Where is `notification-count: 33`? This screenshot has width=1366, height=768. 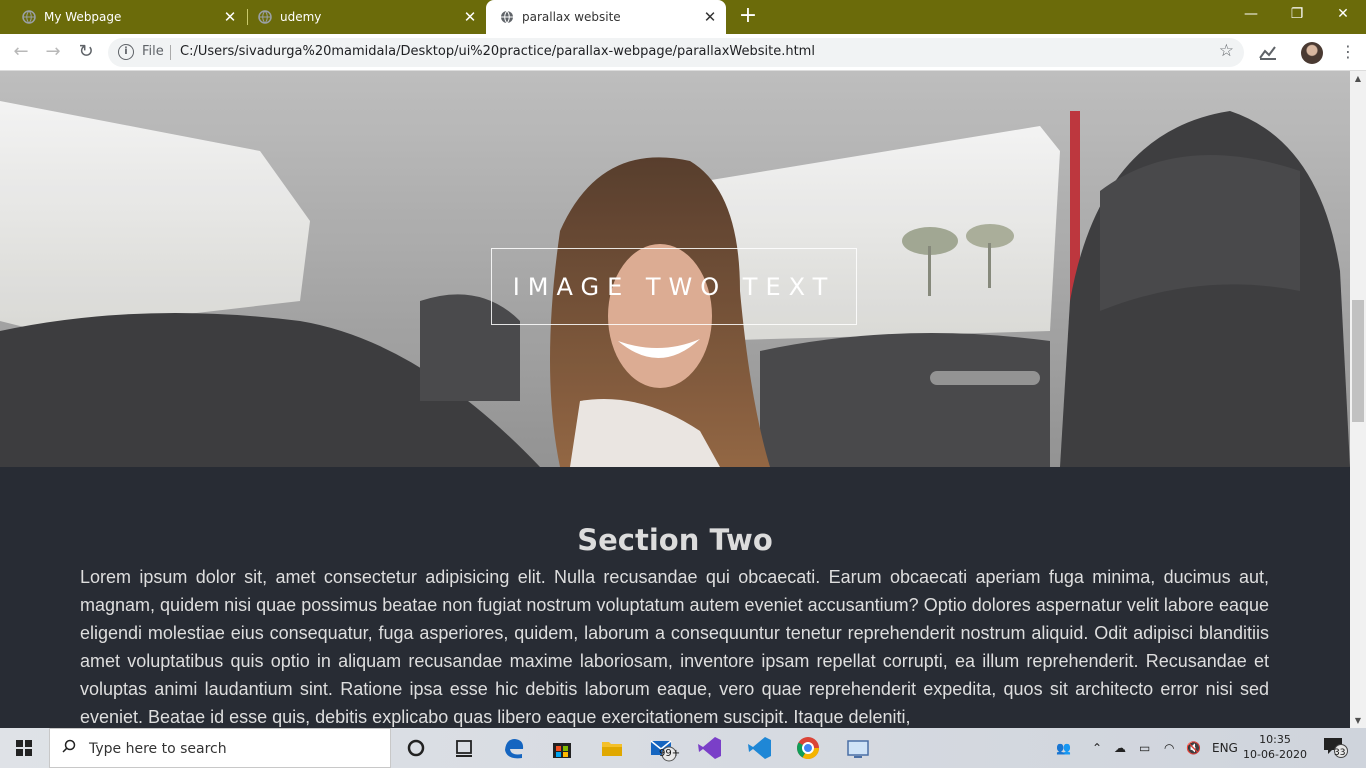
notification-count: 33 is located at coordinates (1340, 753).